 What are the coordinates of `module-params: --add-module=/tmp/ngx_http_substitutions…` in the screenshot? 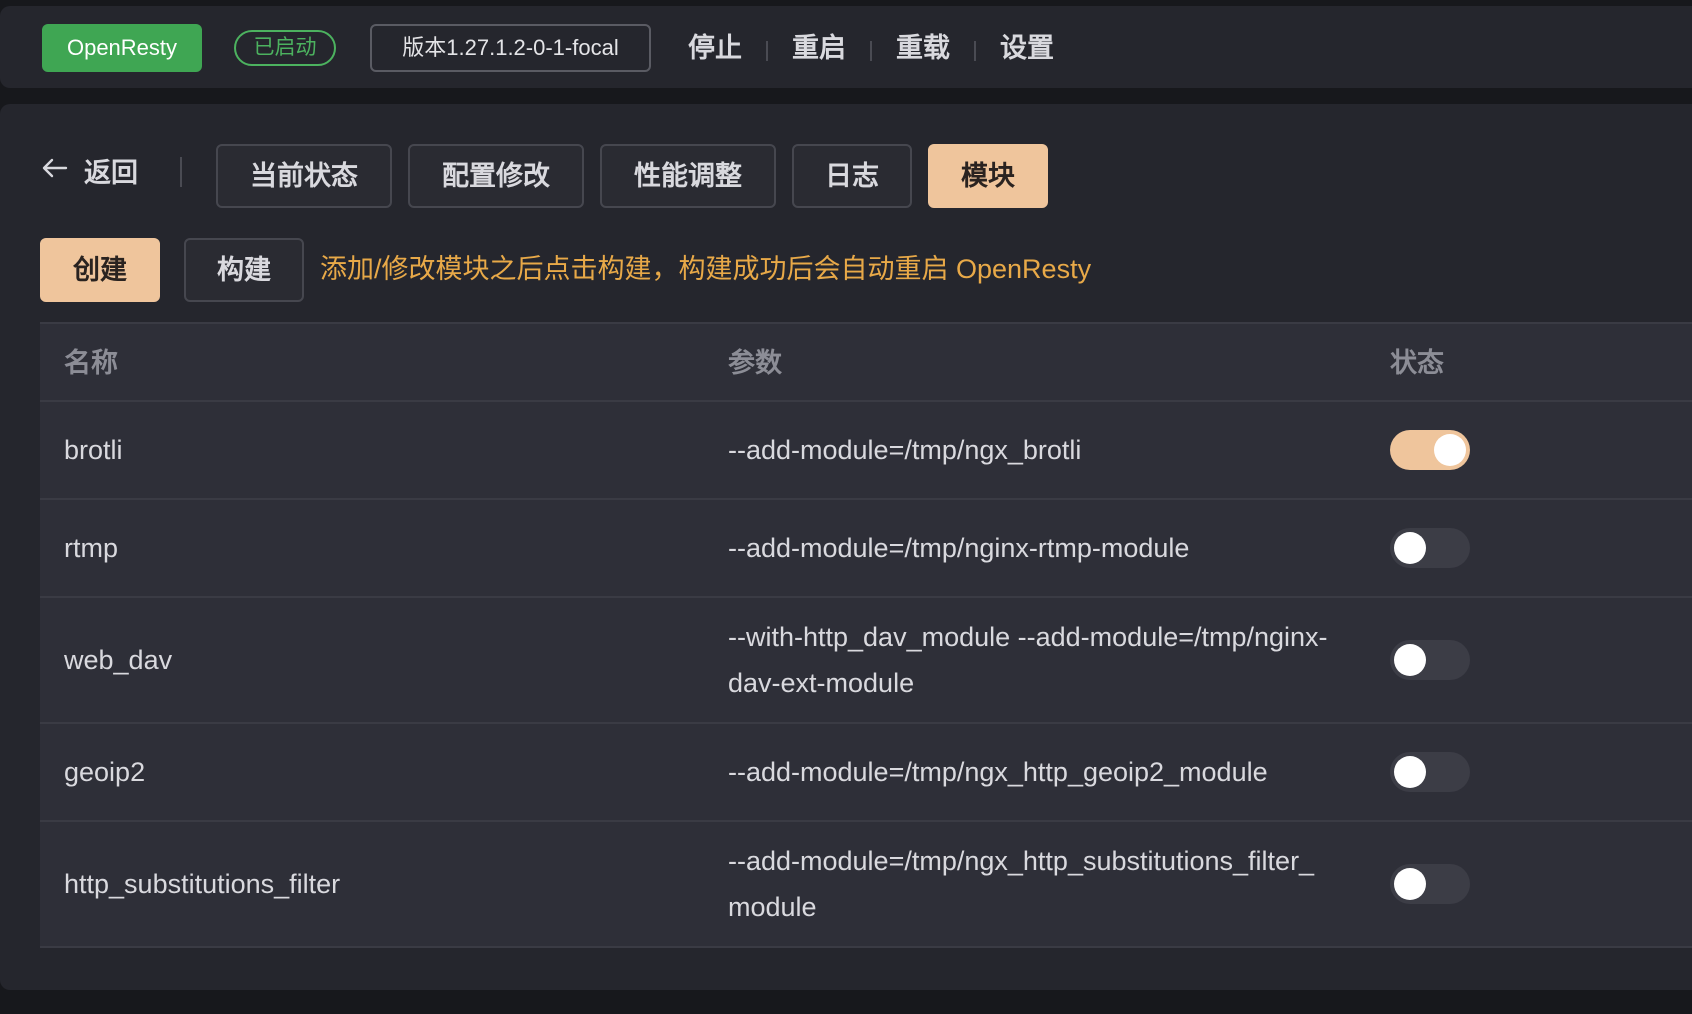 It's located at (1021, 884).